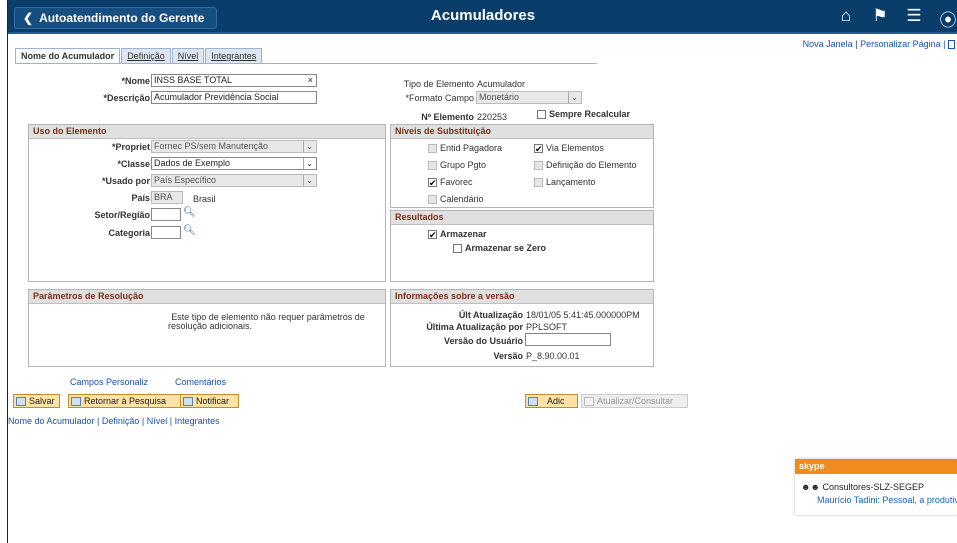  Describe the element at coordinates (474, 327) in the screenshot. I see `ultima-atualizacao-por-label: Última Atualização por` at that location.